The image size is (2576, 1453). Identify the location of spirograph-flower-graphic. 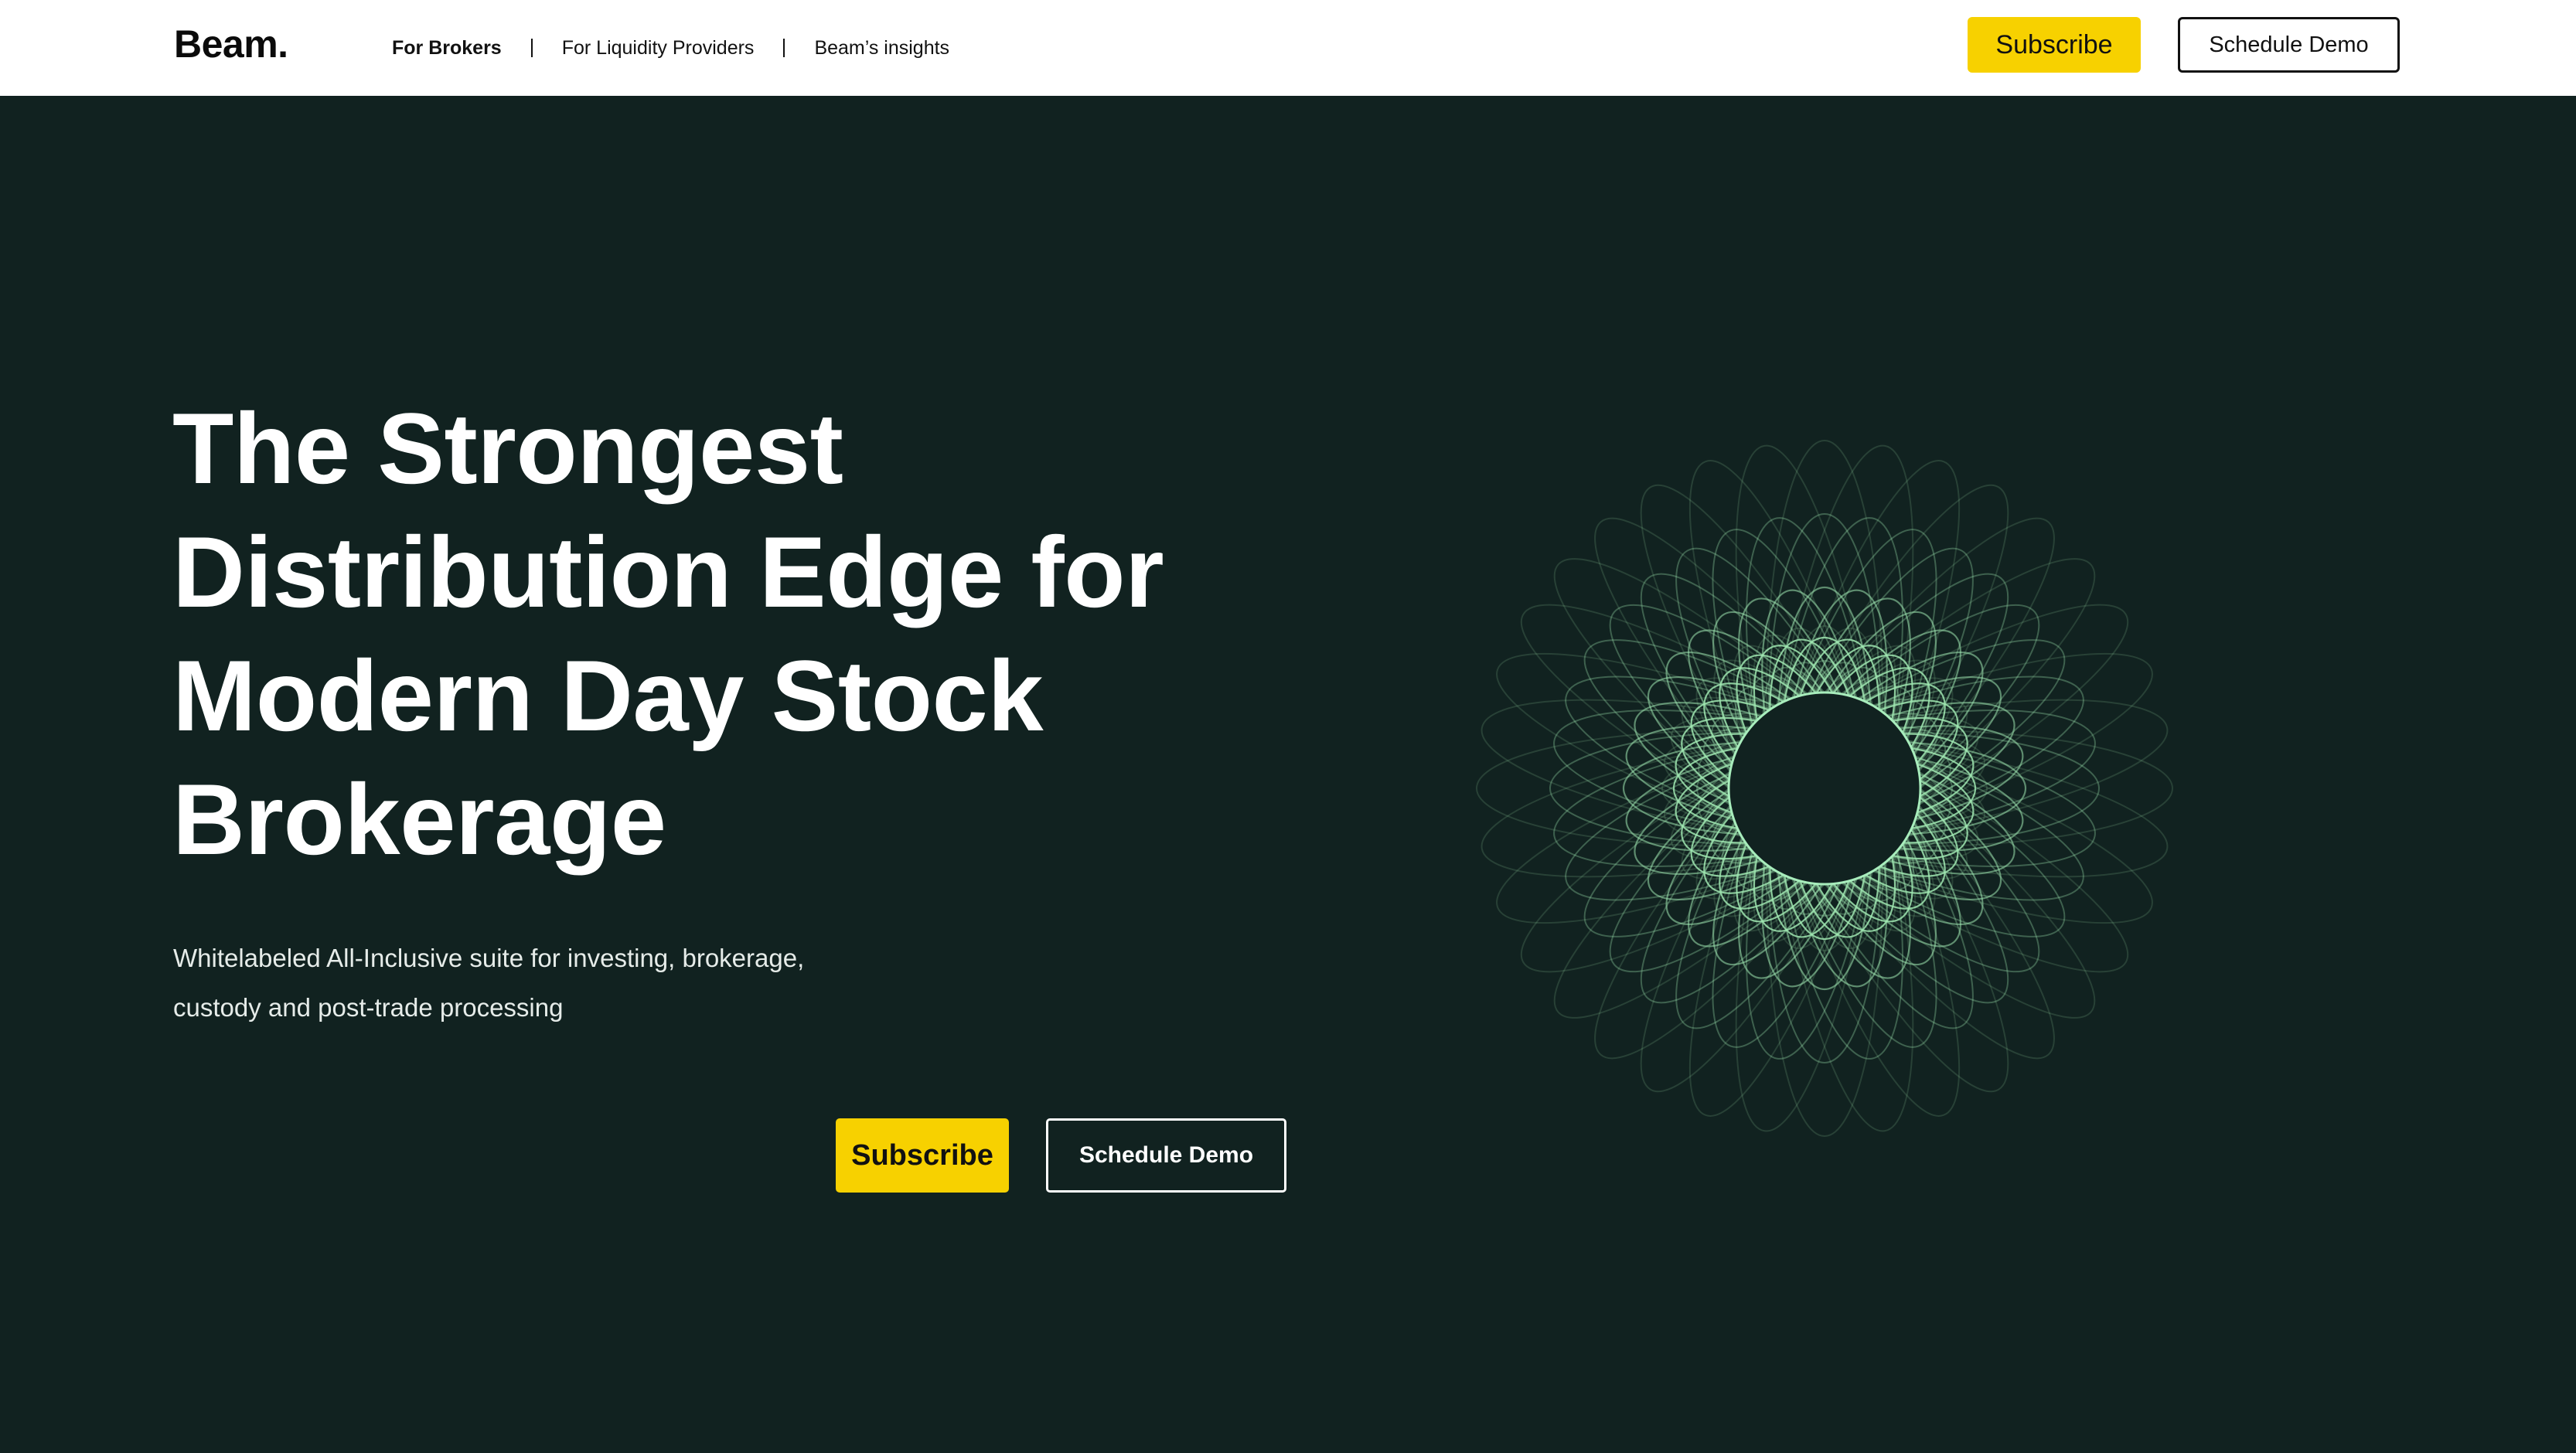
(1824, 788).